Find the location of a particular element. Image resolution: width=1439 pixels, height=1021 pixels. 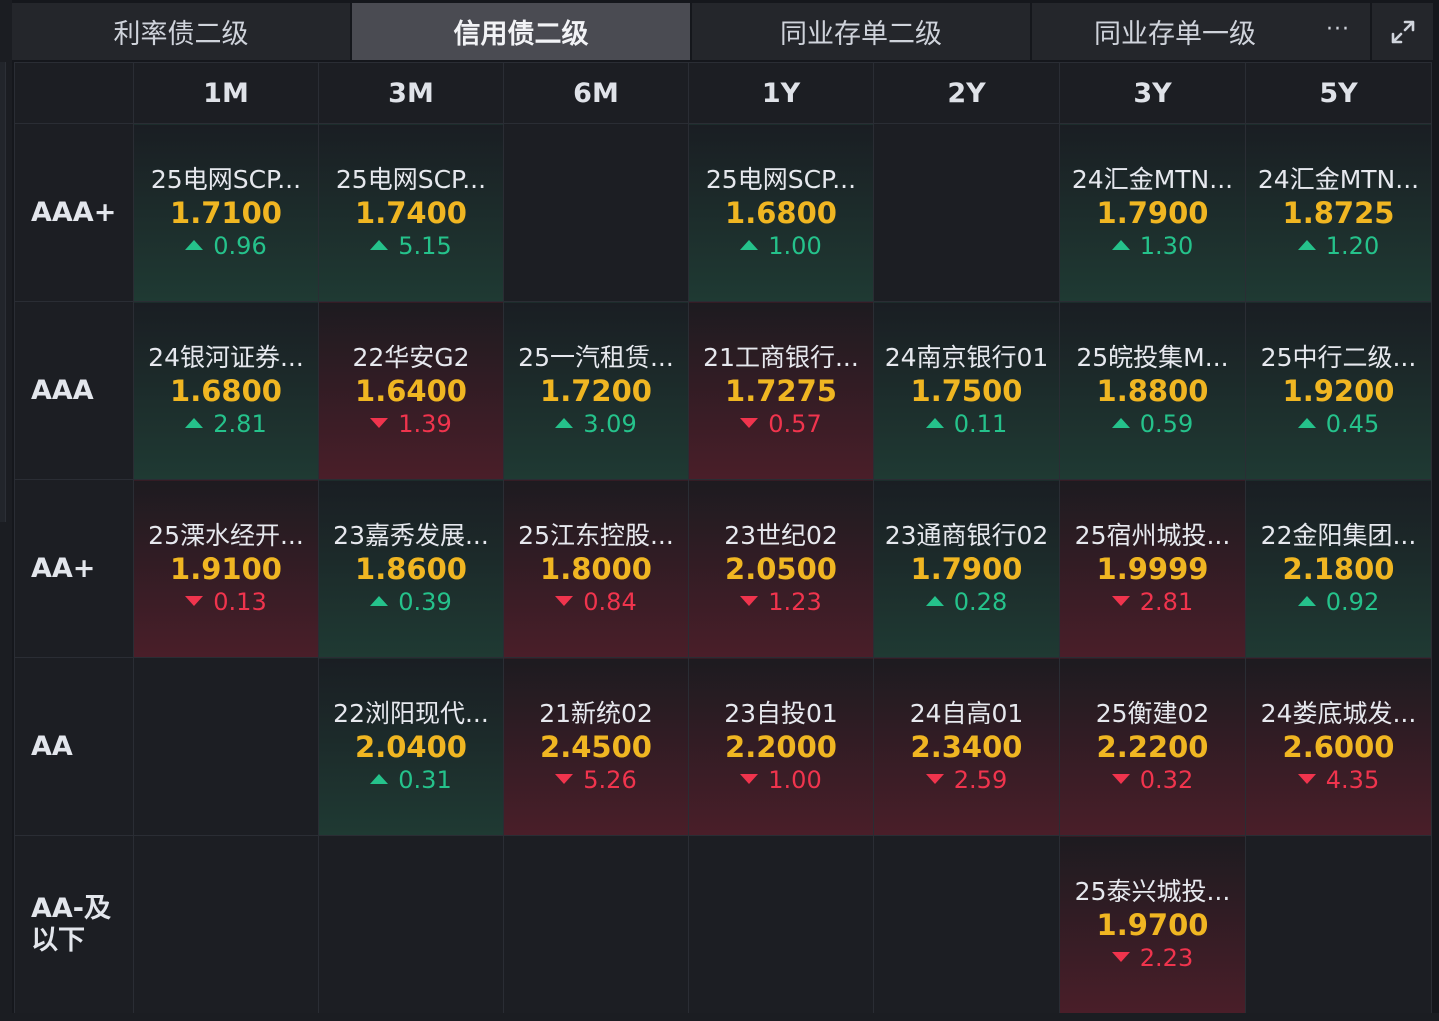

bond-yield: 1.7500 is located at coordinates (966, 390).